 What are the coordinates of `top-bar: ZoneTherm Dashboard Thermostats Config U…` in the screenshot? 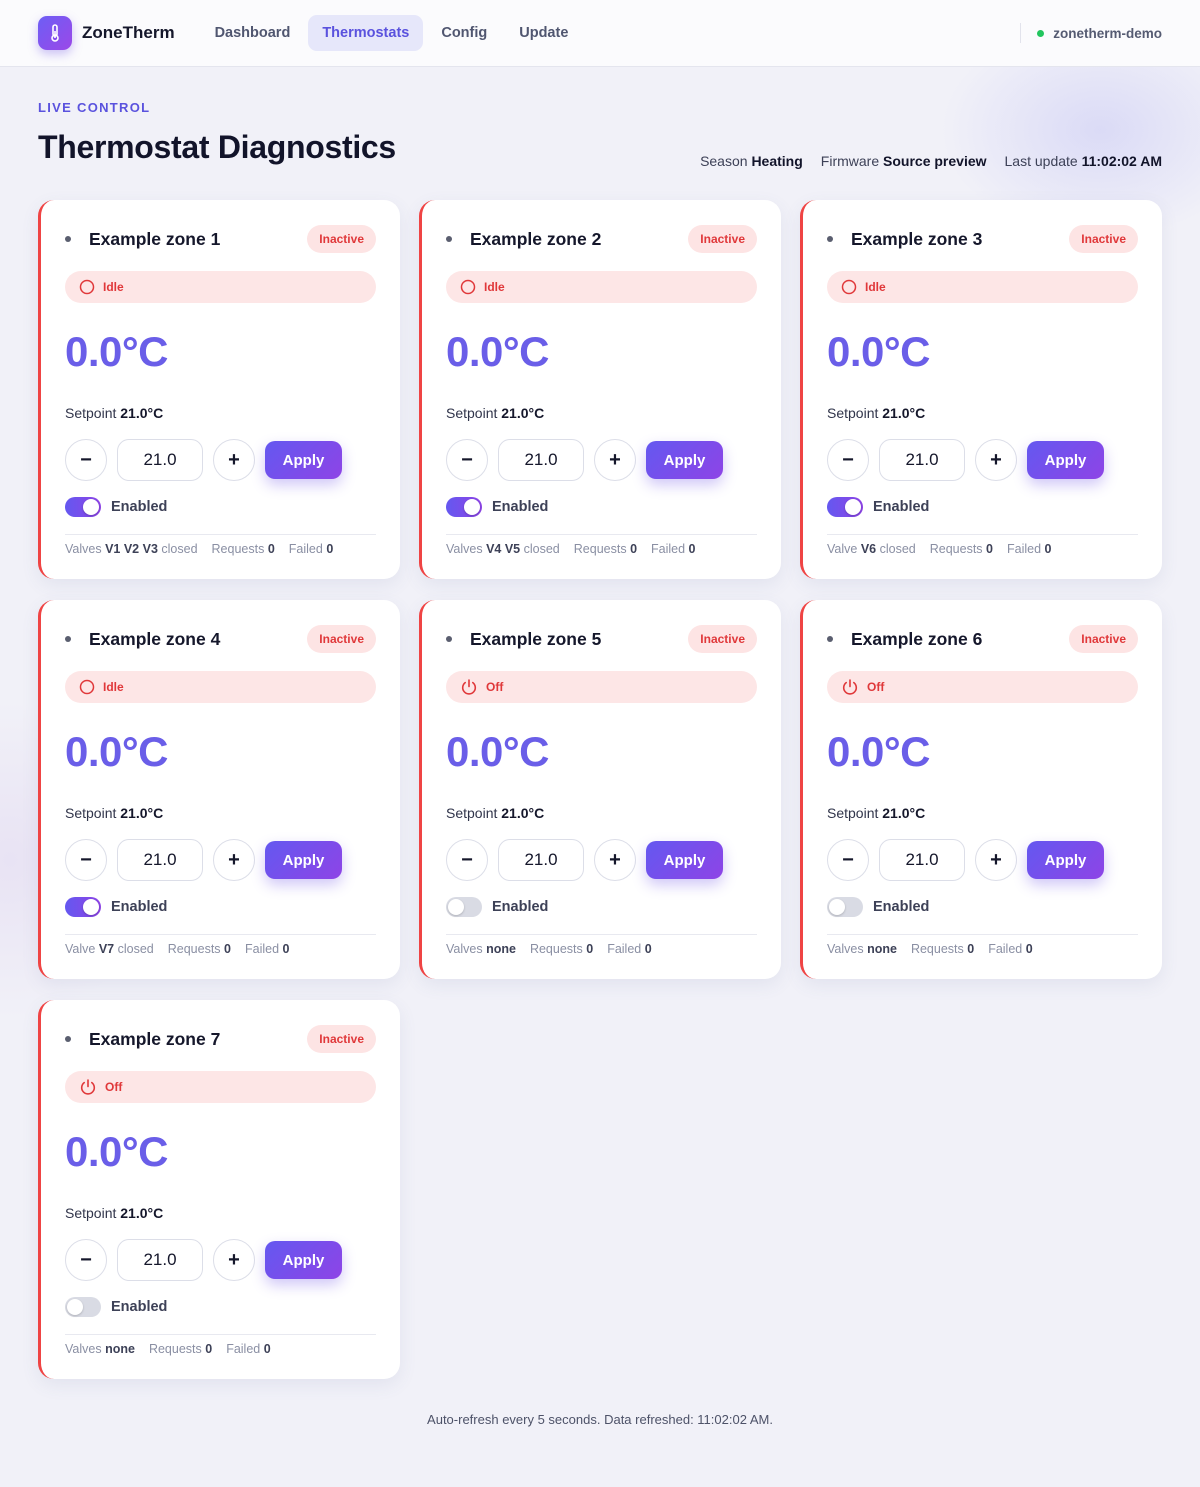 It's located at (600, 33).